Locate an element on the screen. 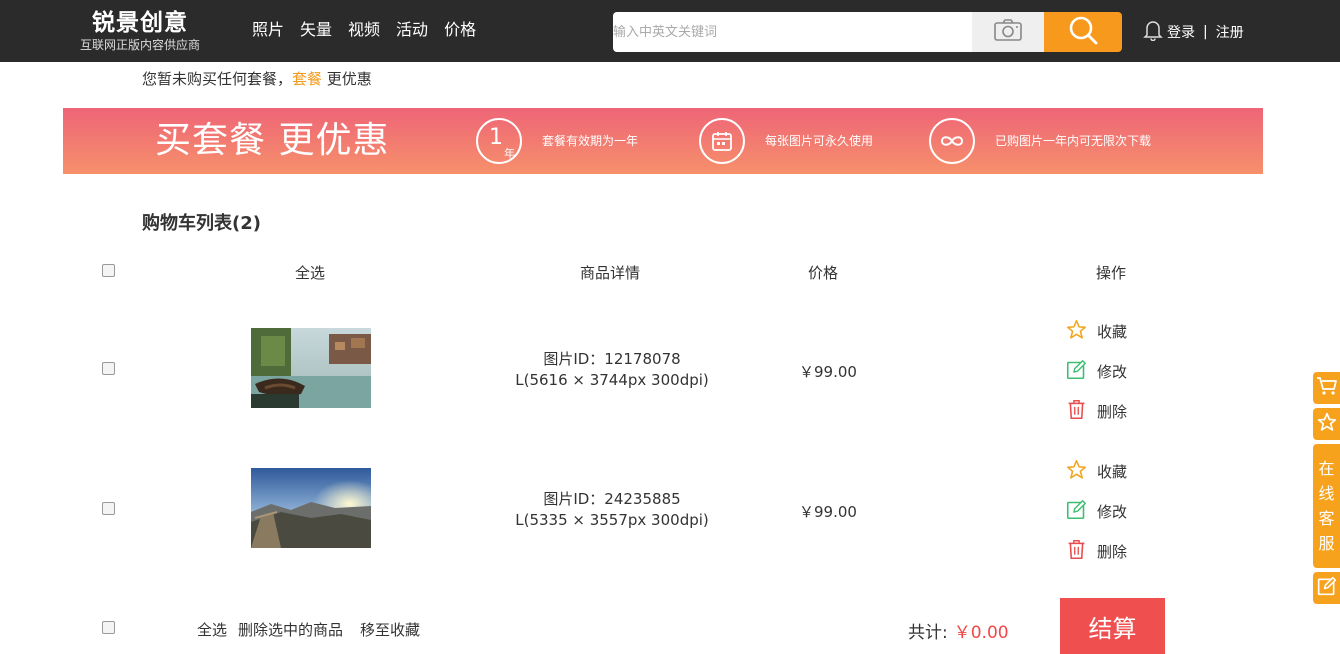 The image size is (1340, 654). site-logo: 锐景创意 互联网正版内容供应商 is located at coordinates (140, 30).